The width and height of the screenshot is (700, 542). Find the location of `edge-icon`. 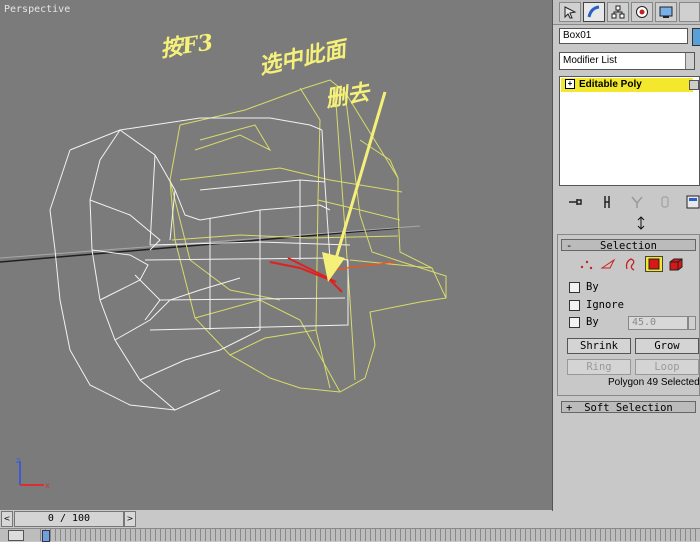

edge-icon is located at coordinates (609, 264).